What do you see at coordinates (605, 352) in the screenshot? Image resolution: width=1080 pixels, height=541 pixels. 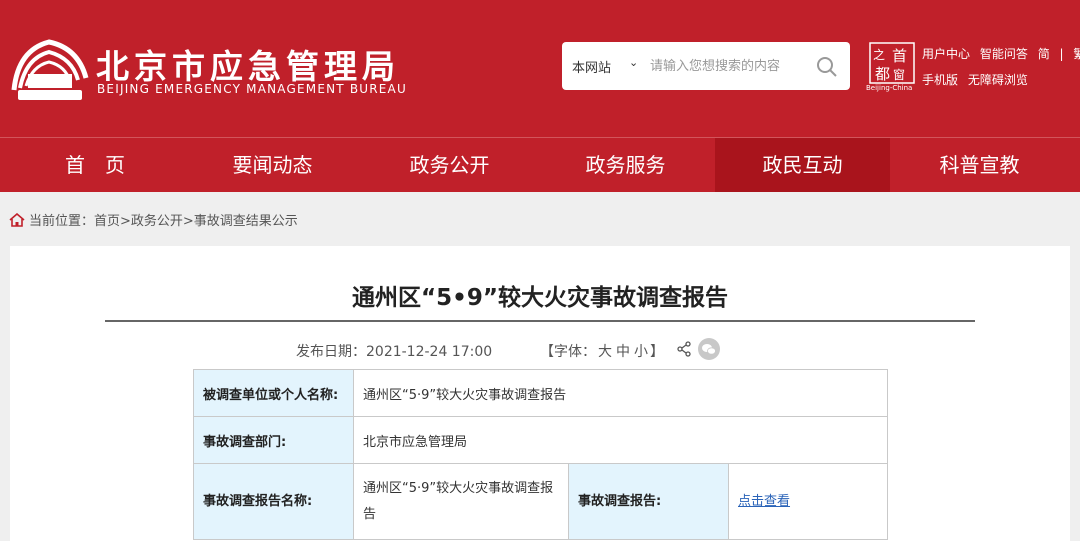 I see `font-large-button: 大` at bounding box center [605, 352].